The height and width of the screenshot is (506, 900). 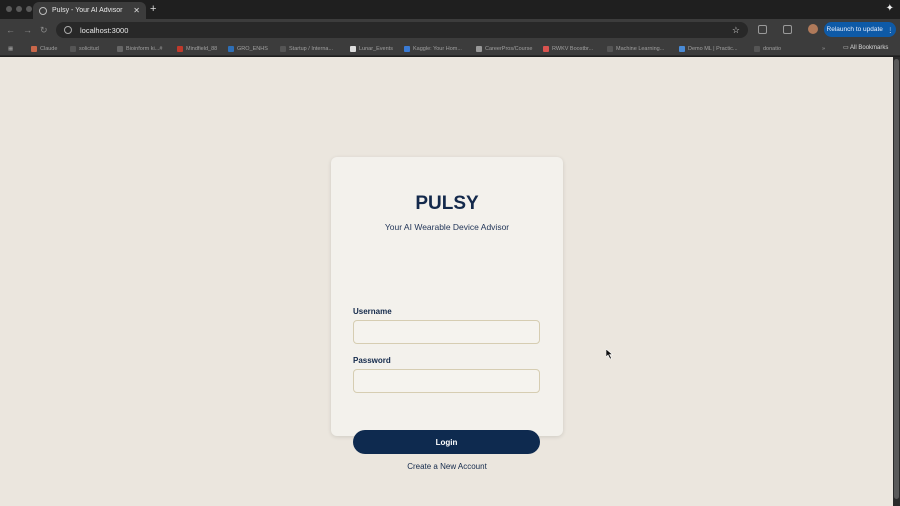 I want to click on scrollbar-thumb, so click(x=896, y=279).